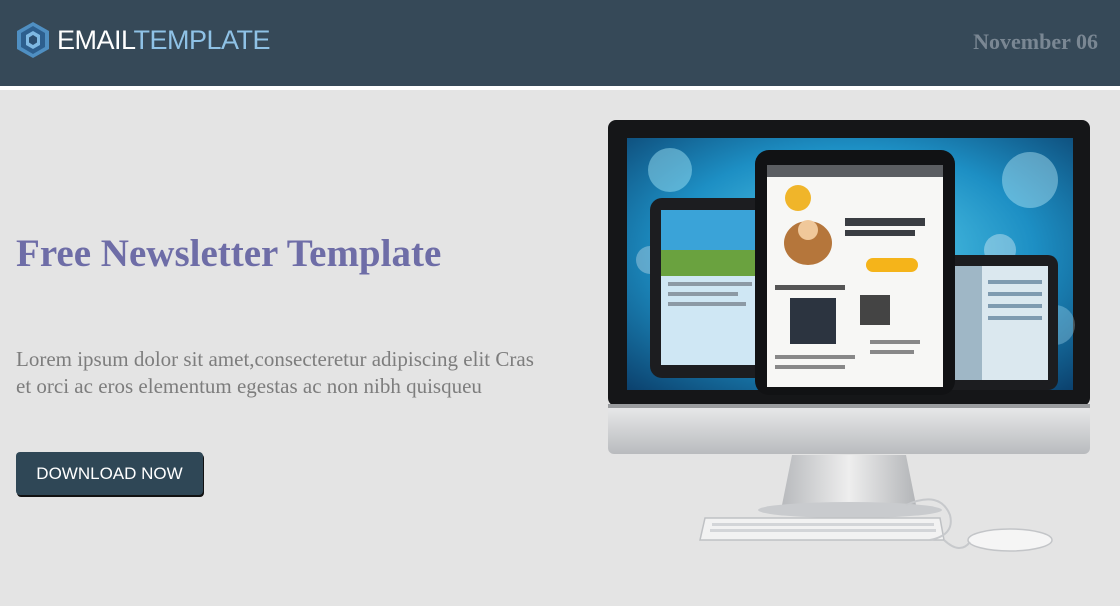 The image size is (1120, 606). Describe the element at coordinates (164, 39) in the screenshot. I see `logo-text: EMAILTEMPLATE` at that location.